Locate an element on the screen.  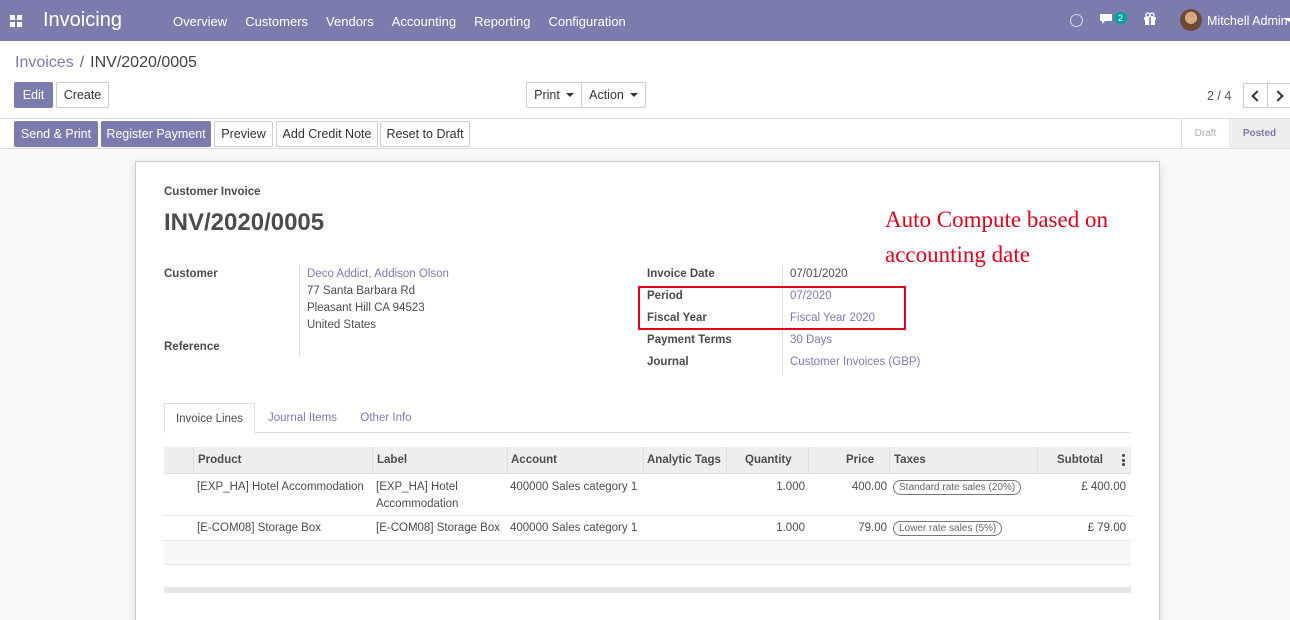
print-dropdown: Print is located at coordinates (554, 95).